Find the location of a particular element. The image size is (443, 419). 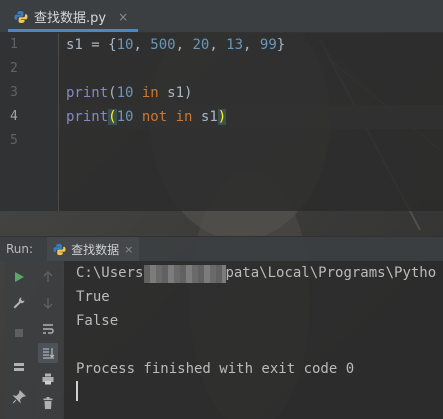

scroll-up-button is located at coordinates (48, 277).